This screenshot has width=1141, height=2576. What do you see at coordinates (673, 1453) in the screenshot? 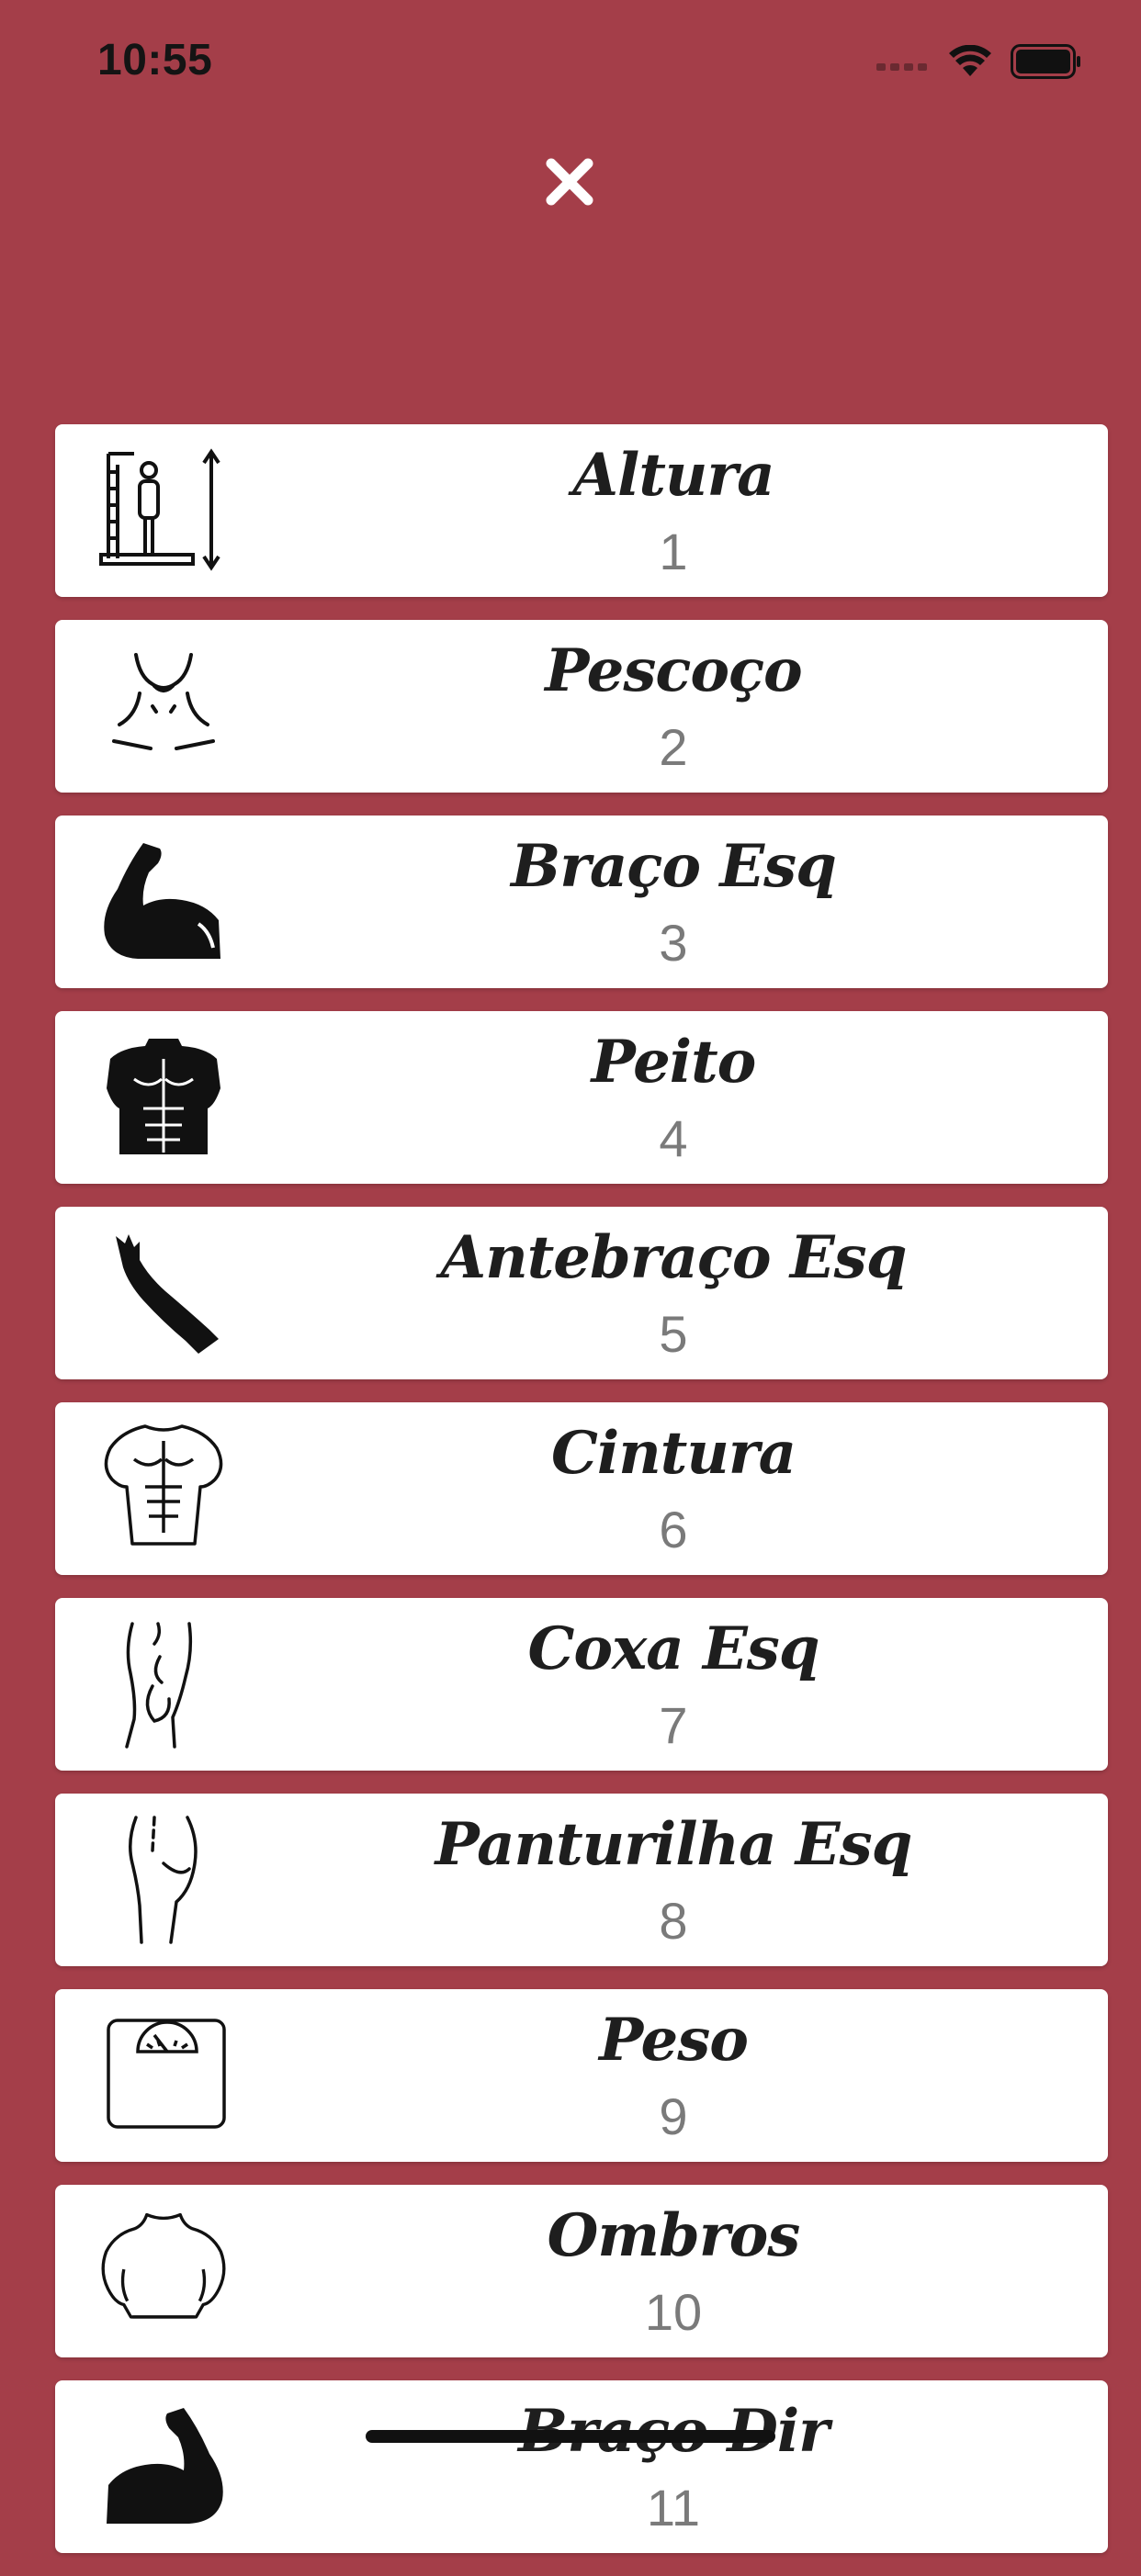
I see `item-title: Cintura` at bounding box center [673, 1453].